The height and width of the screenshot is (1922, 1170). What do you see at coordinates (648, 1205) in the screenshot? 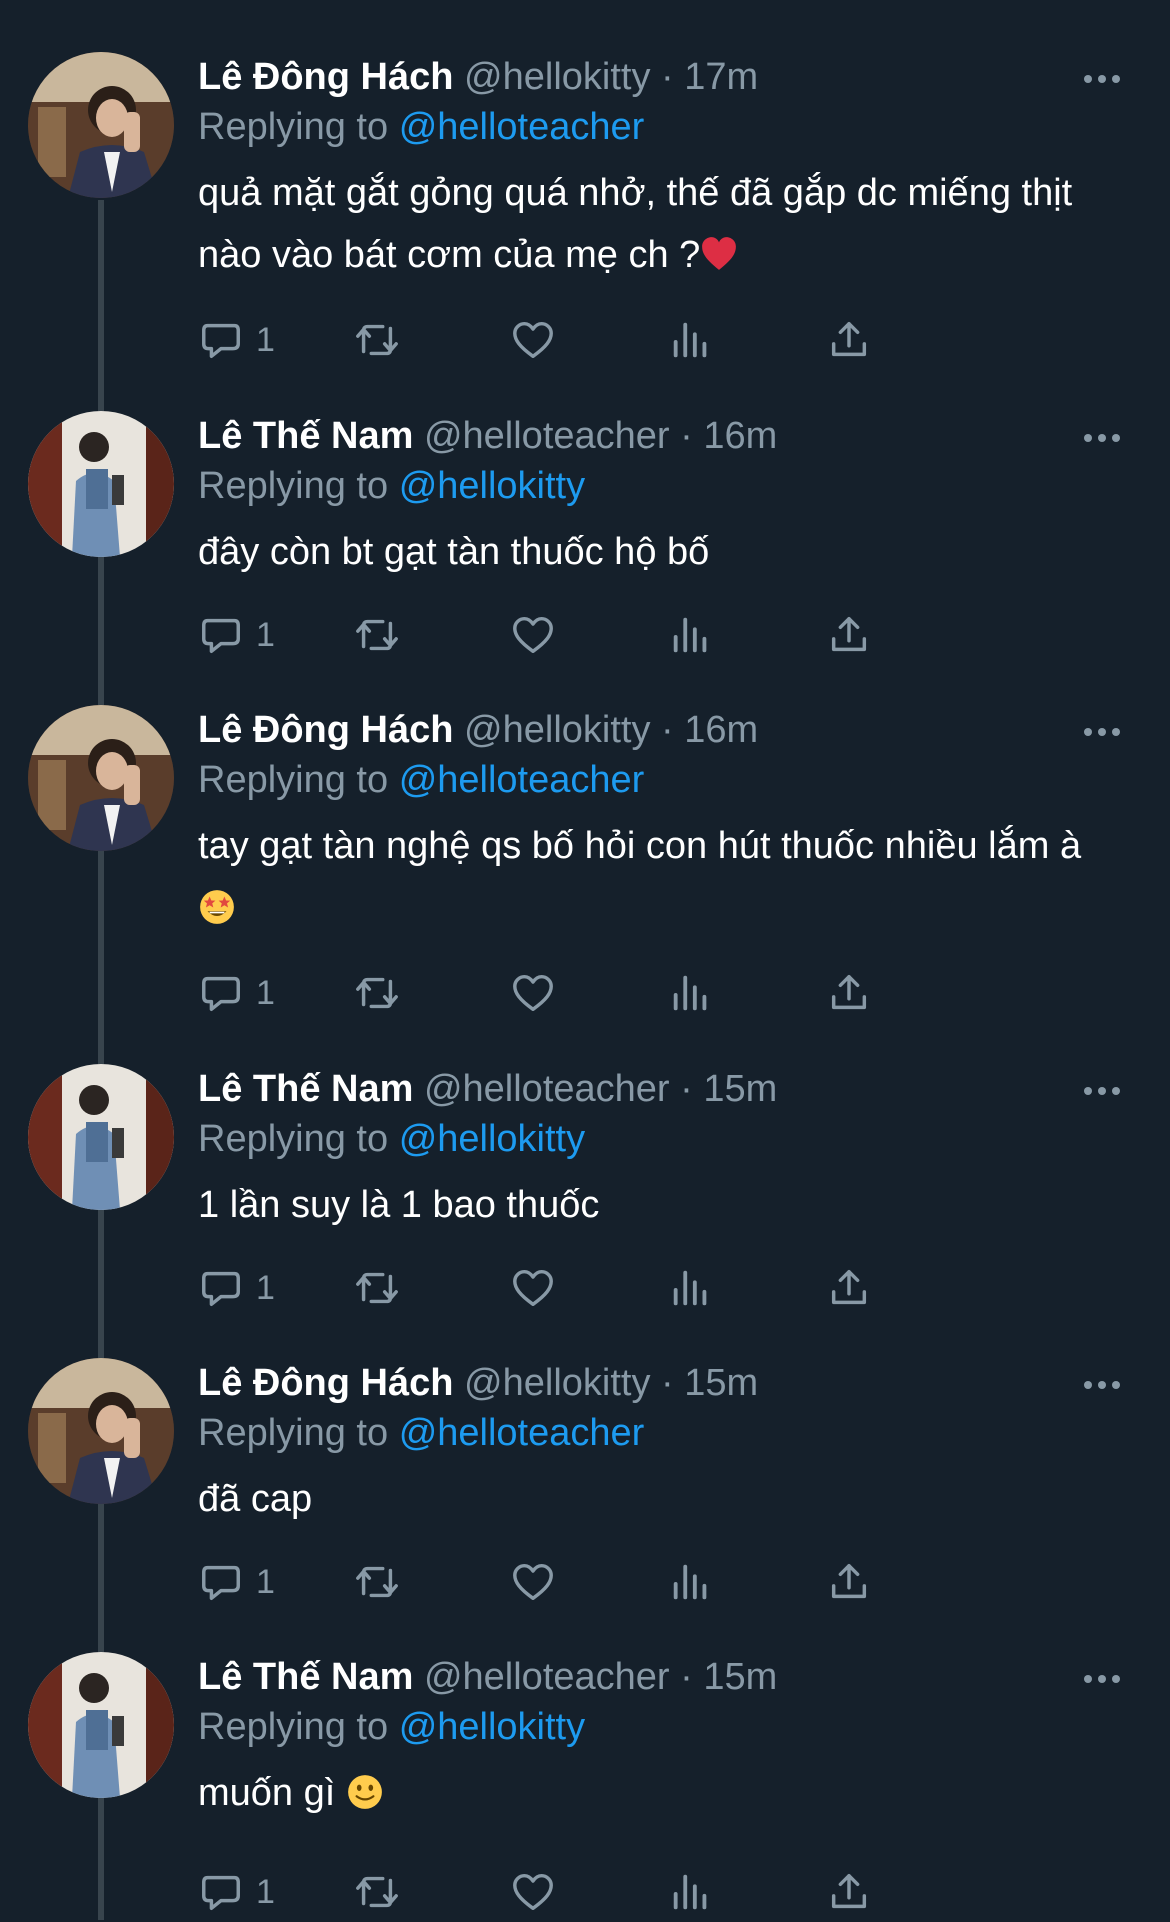
I see `tweet-text: 1 lần suy là 1 bao thuốc` at bounding box center [648, 1205].